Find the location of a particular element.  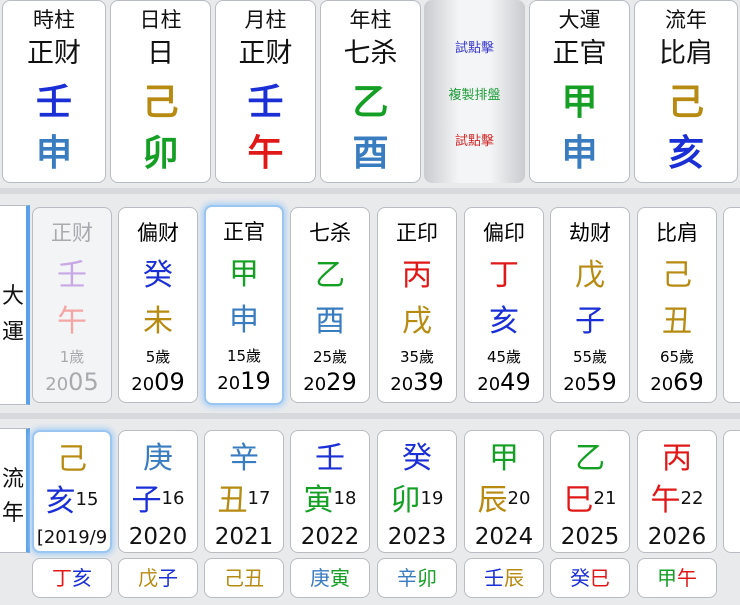

dayun-ten-god: 偏财 is located at coordinates (158, 233).